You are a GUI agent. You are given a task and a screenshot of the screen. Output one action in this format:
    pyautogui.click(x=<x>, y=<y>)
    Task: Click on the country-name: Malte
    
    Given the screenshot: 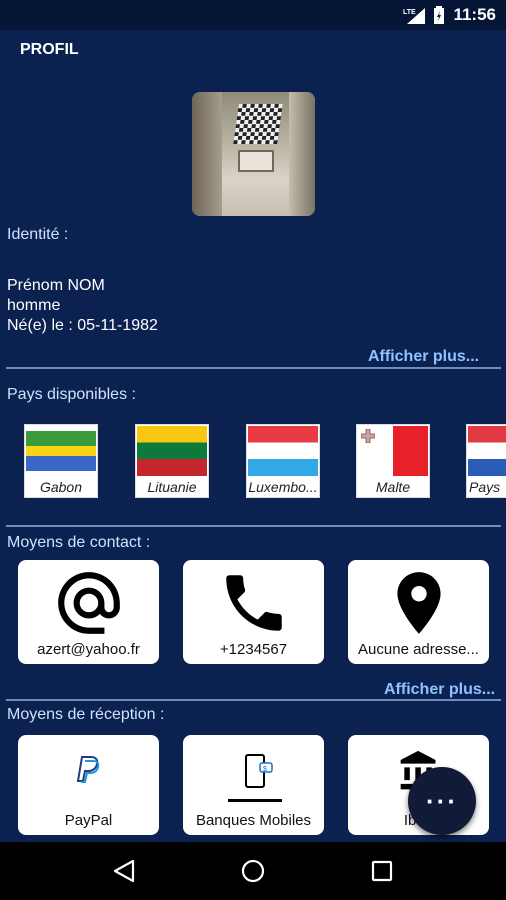 What is the action you would take?
    pyautogui.click(x=393, y=487)
    